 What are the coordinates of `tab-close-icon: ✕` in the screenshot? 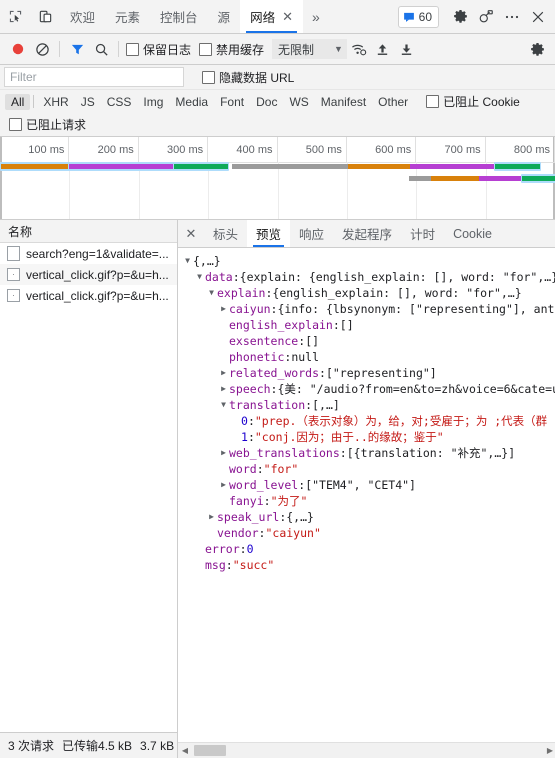 It's located at (287, 16).